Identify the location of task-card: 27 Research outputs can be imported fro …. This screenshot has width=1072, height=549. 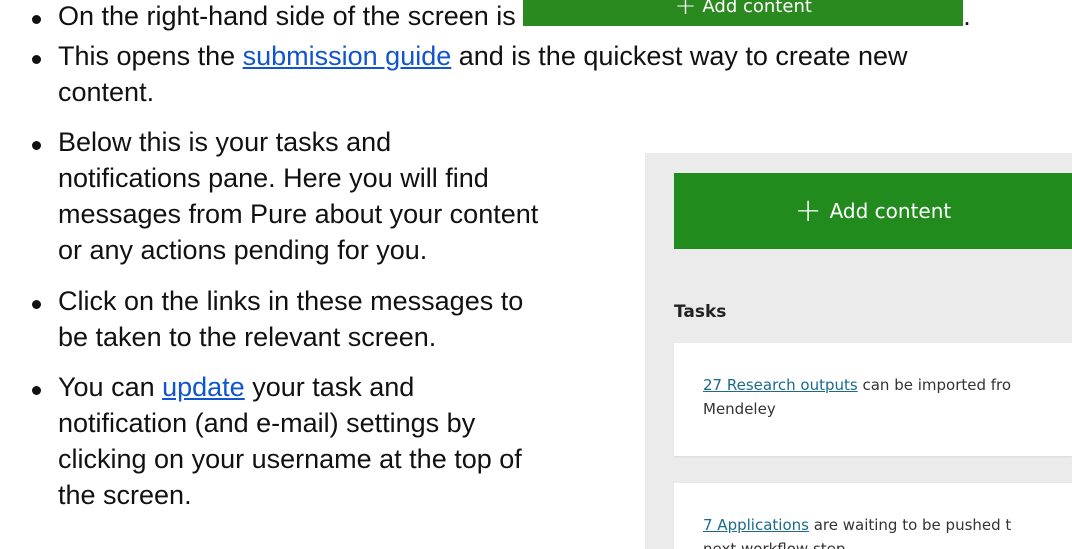
(873, 399).